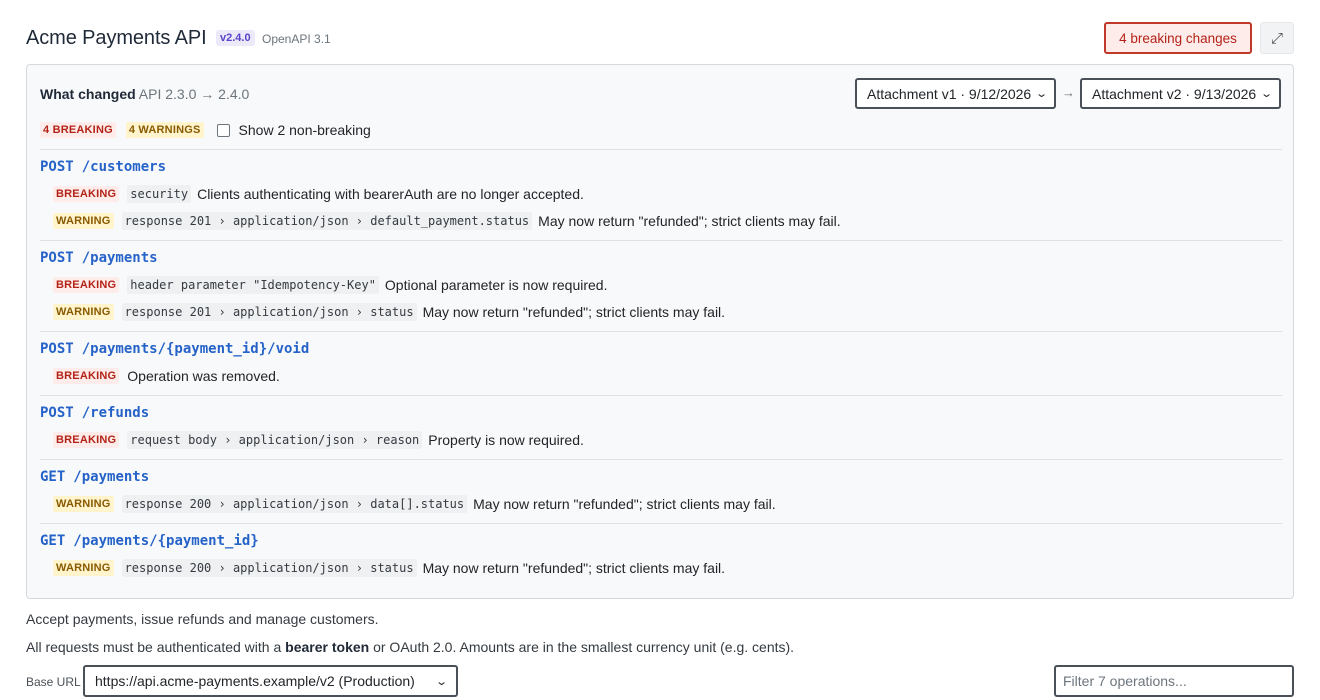 This screenshot has width=1320, height=700. I want to click on version-badge: v2.4.0, so click(235, 38).